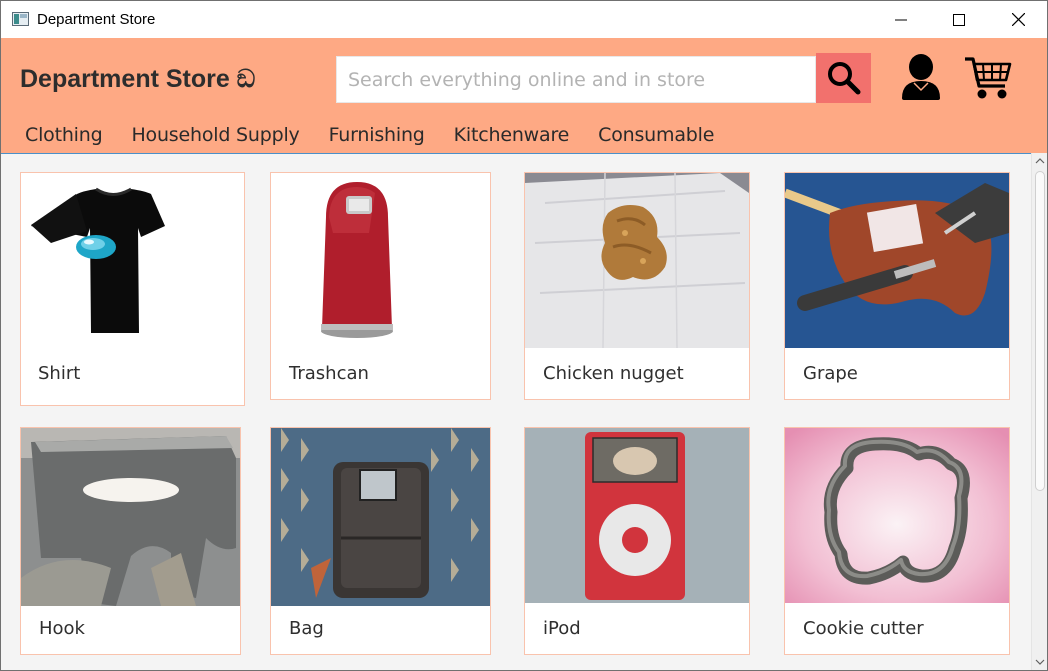  What do you see at coordinates (637, 515) in the screenshot?
I see `ipod-image` at bounding box center [637, 515].